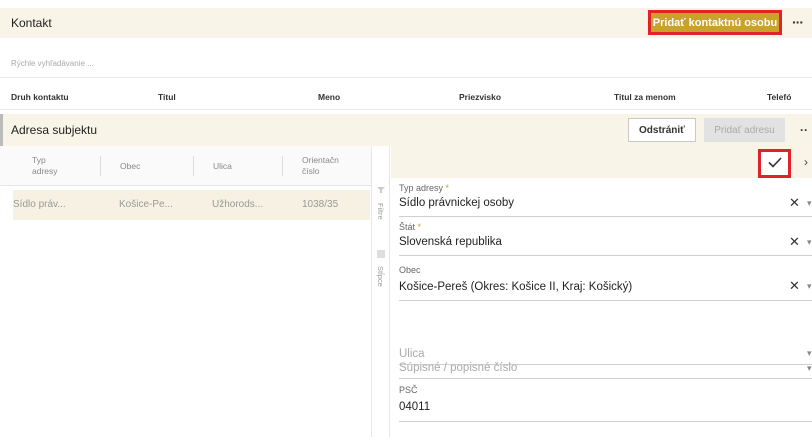 The width and height of the screenshot is (812, 437). I want to click on address-type-field: Typ adresy * Sídlo právnickej osoby ✕ ▾, so click(605, 200).